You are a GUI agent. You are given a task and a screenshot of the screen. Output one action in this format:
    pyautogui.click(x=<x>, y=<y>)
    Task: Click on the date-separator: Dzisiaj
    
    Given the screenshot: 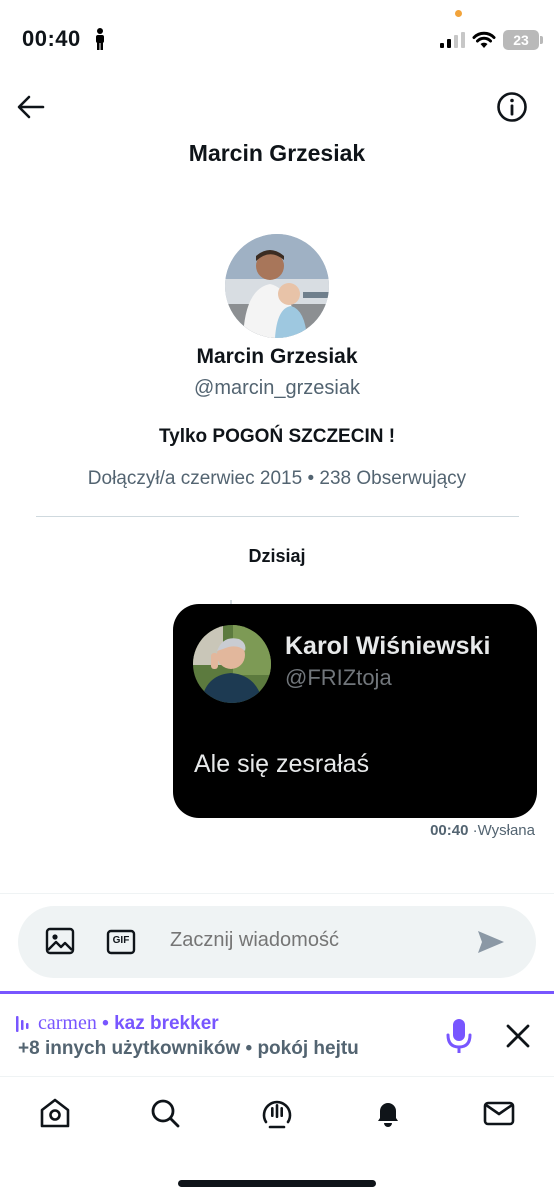 What is the action you would take?
    pyautogui.click(x=277, y=556)
    